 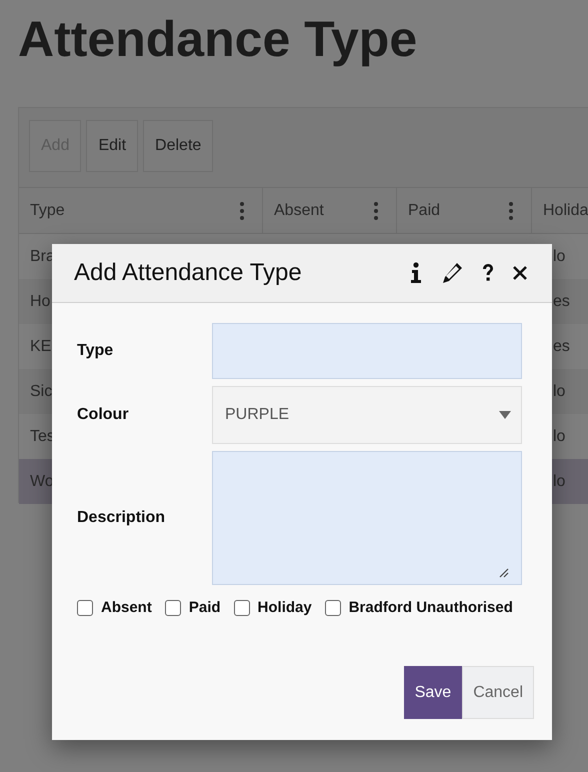 I want to click on dropdown: PURPLE, so click(x=367, y=415).